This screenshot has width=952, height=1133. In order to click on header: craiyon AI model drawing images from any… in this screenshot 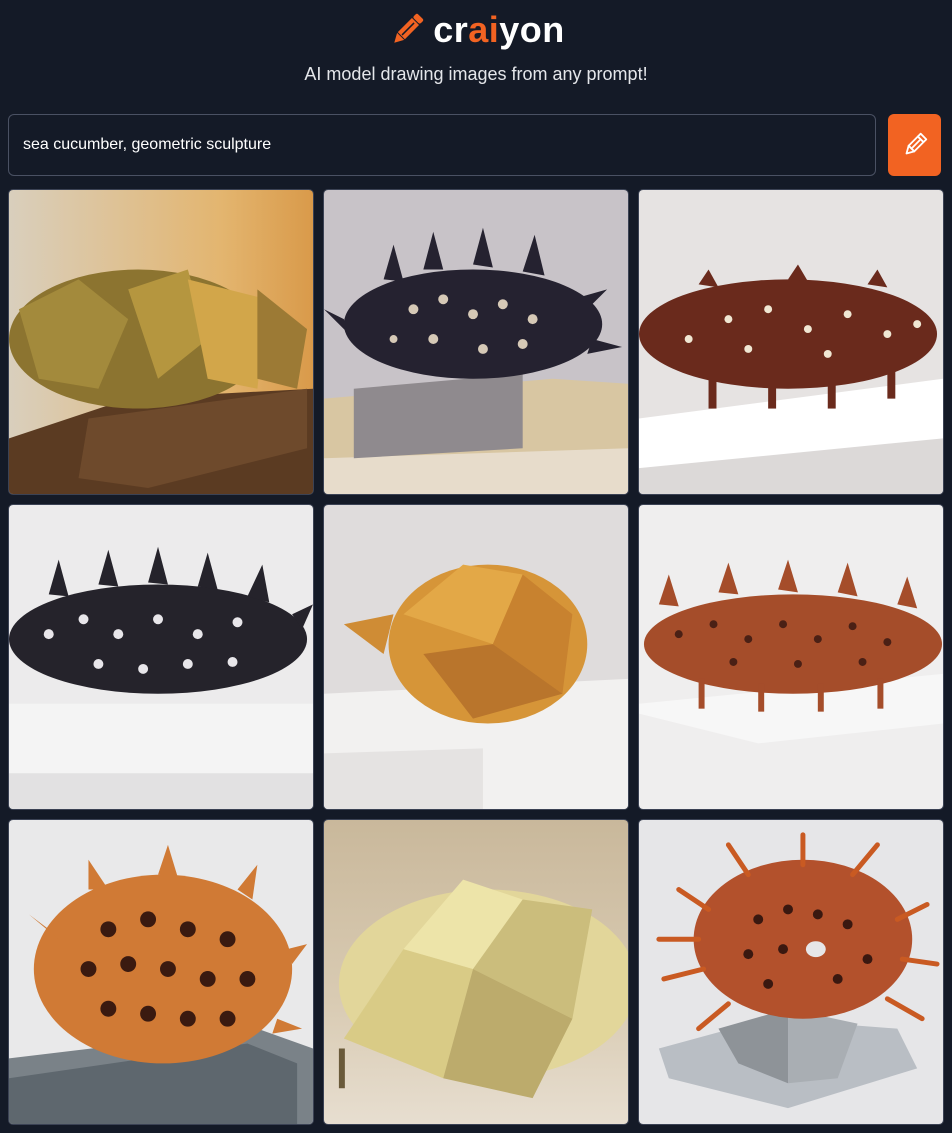, I will do `click(476, 55)`.